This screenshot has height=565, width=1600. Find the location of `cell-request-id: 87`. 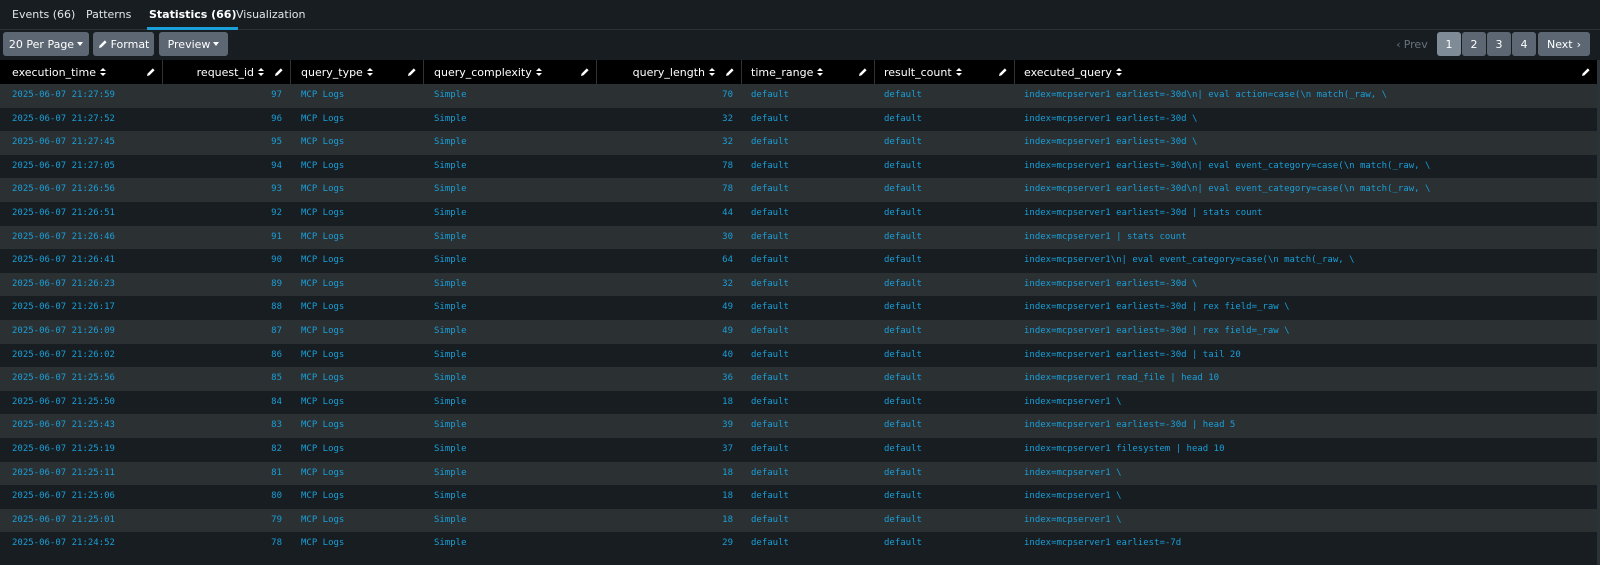

cell-request-id: 87 is located at coordinates (222, 332).